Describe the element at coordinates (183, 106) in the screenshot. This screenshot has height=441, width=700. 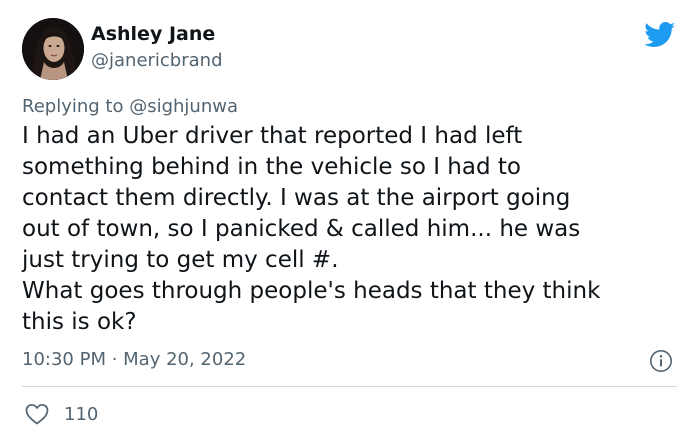
I see `reply-mention-link: @sighjunwa` at that location.